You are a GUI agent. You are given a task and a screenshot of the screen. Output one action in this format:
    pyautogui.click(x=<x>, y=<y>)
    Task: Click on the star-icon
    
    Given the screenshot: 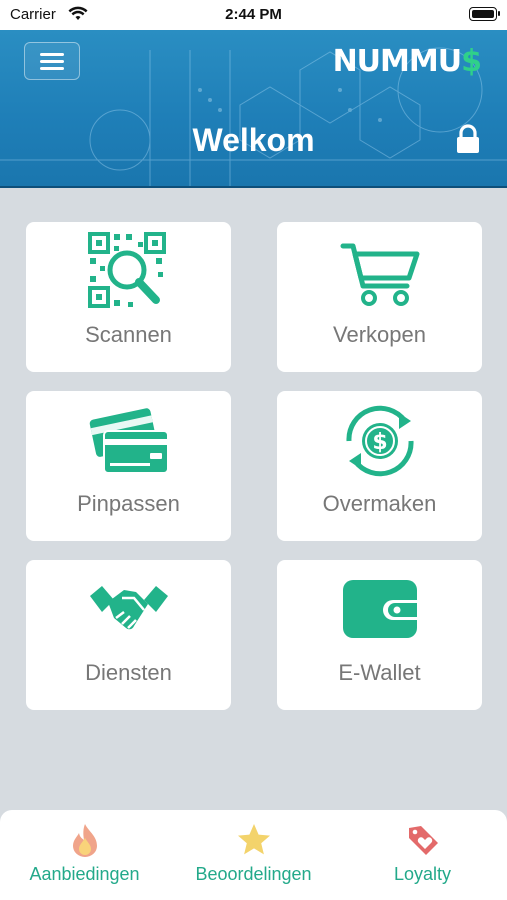 What is the action you would take?
    pyautogui.click(x=253, y=839)
    